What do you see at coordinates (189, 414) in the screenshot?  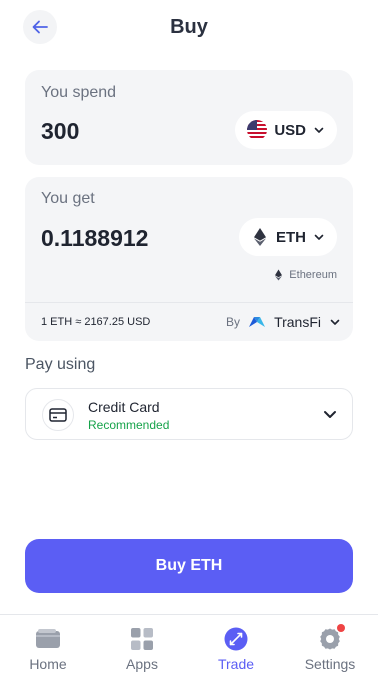 I see `payment-method-selector: Credit Card Recommended` at bounding box center [189, 414].